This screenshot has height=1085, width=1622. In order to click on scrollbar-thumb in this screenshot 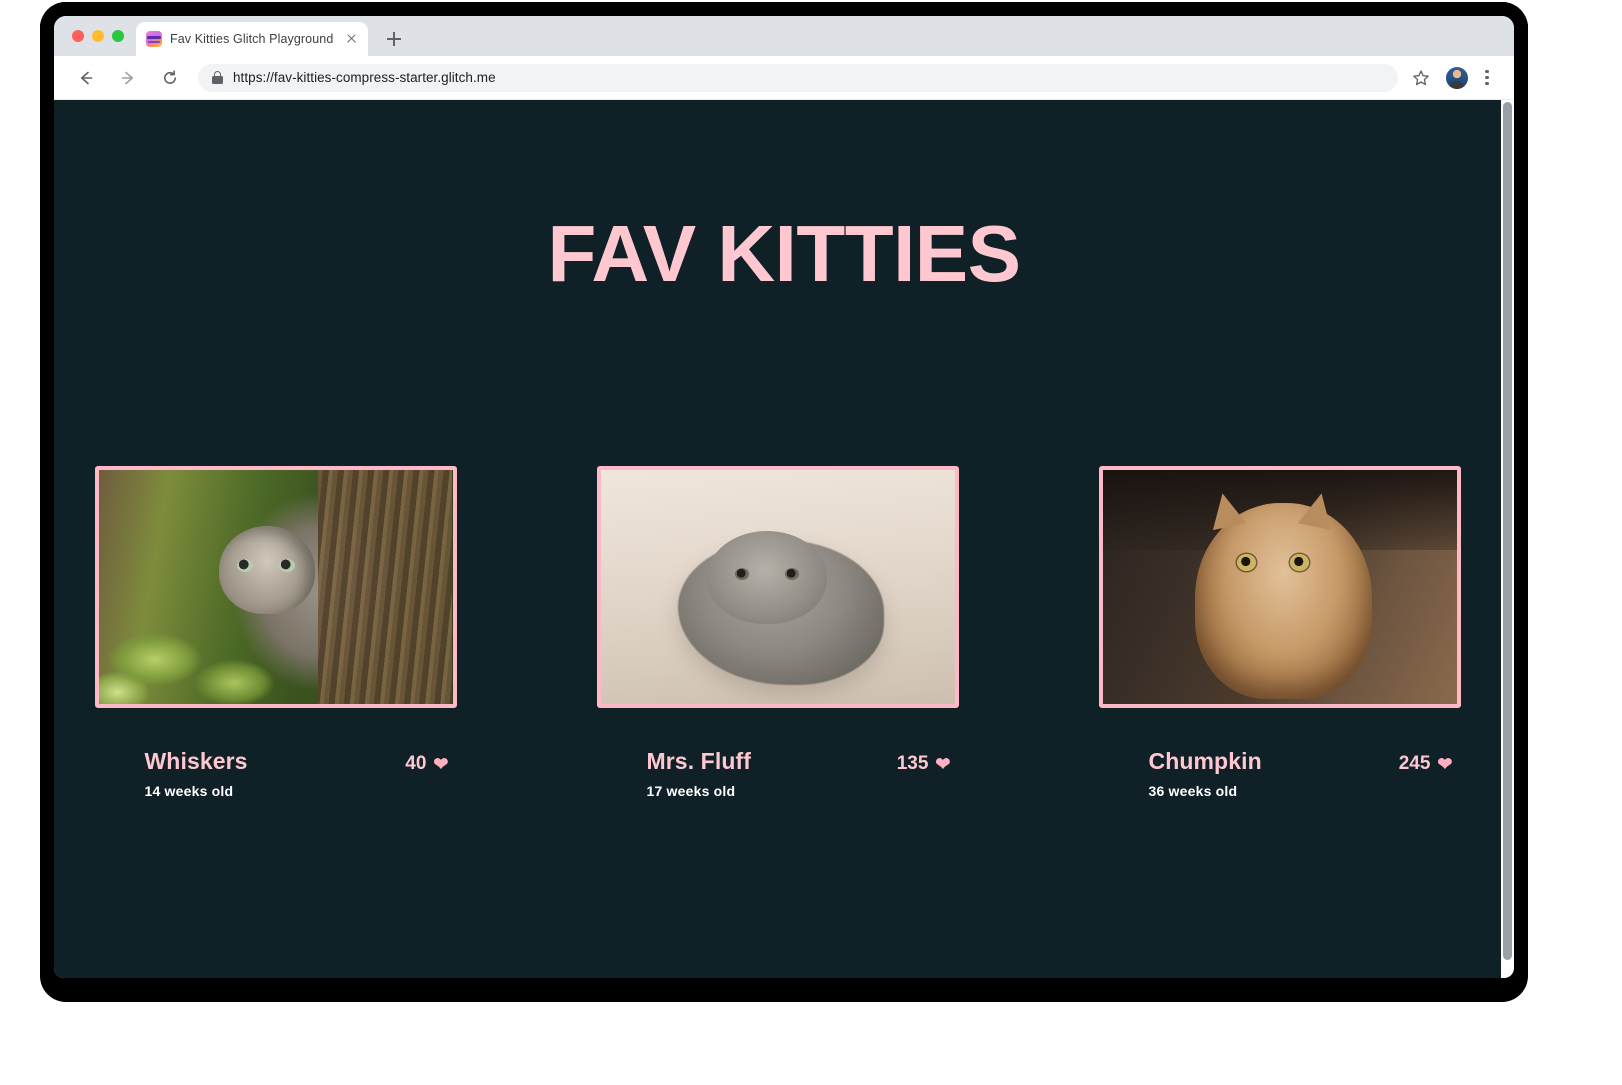, I will do `click(1507, 531)`.